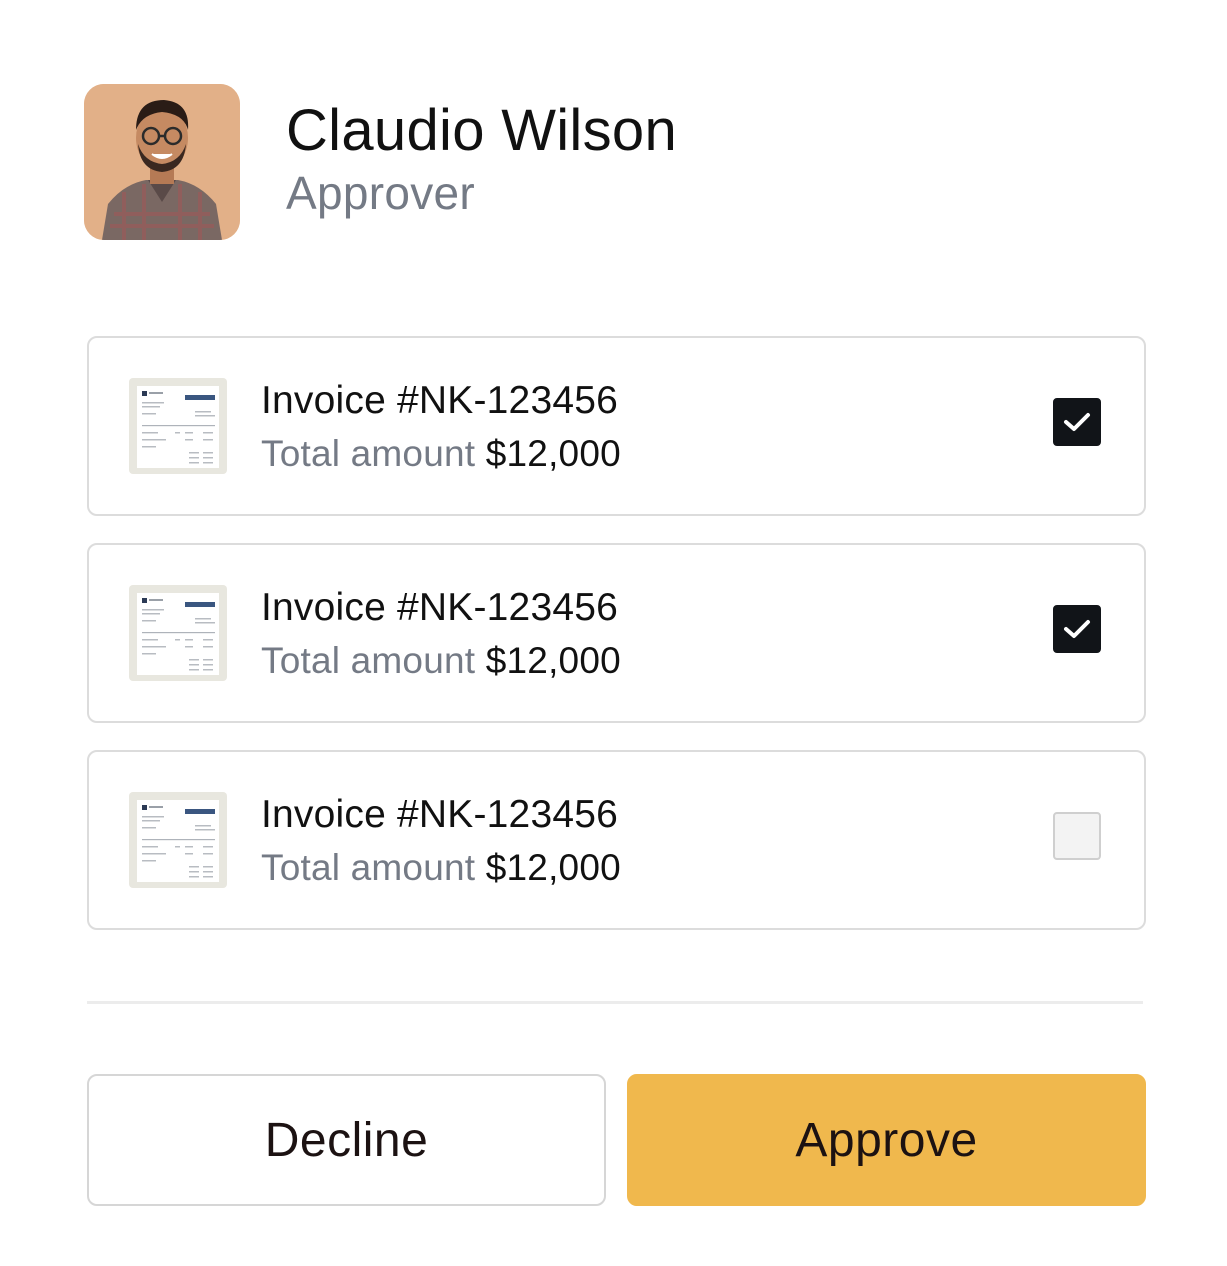  Describe the element at coordinates (615, 1002) in the screenshot. I see `divider` at that location.